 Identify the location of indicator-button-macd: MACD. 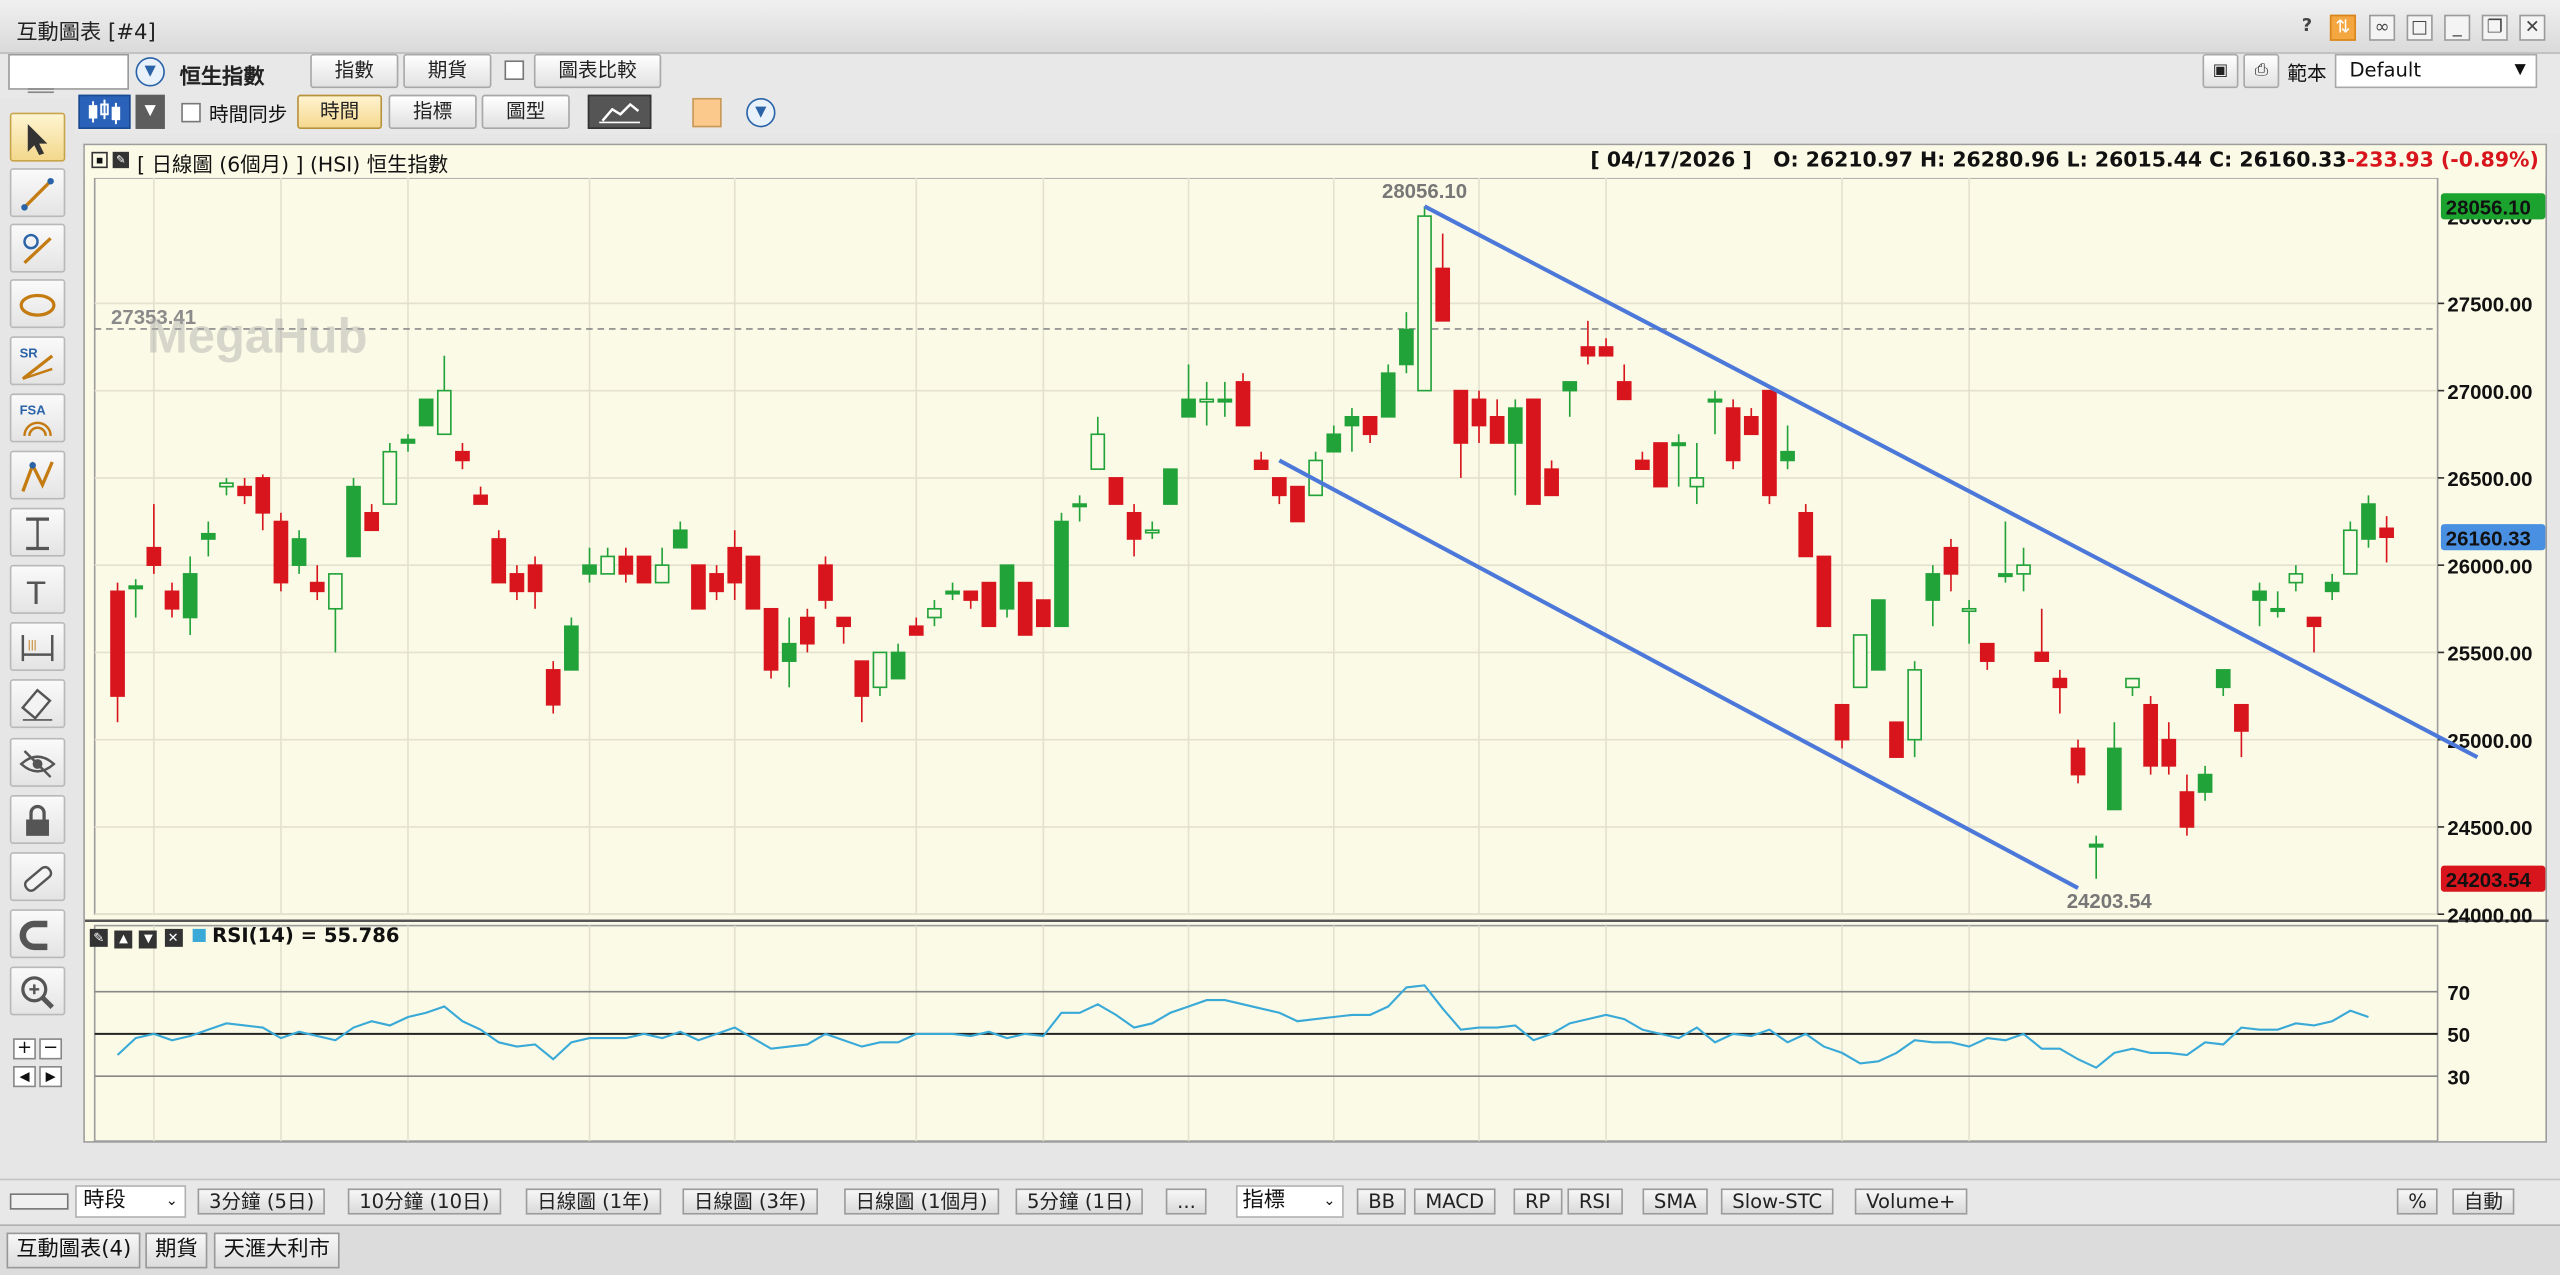
(1454, 1201).